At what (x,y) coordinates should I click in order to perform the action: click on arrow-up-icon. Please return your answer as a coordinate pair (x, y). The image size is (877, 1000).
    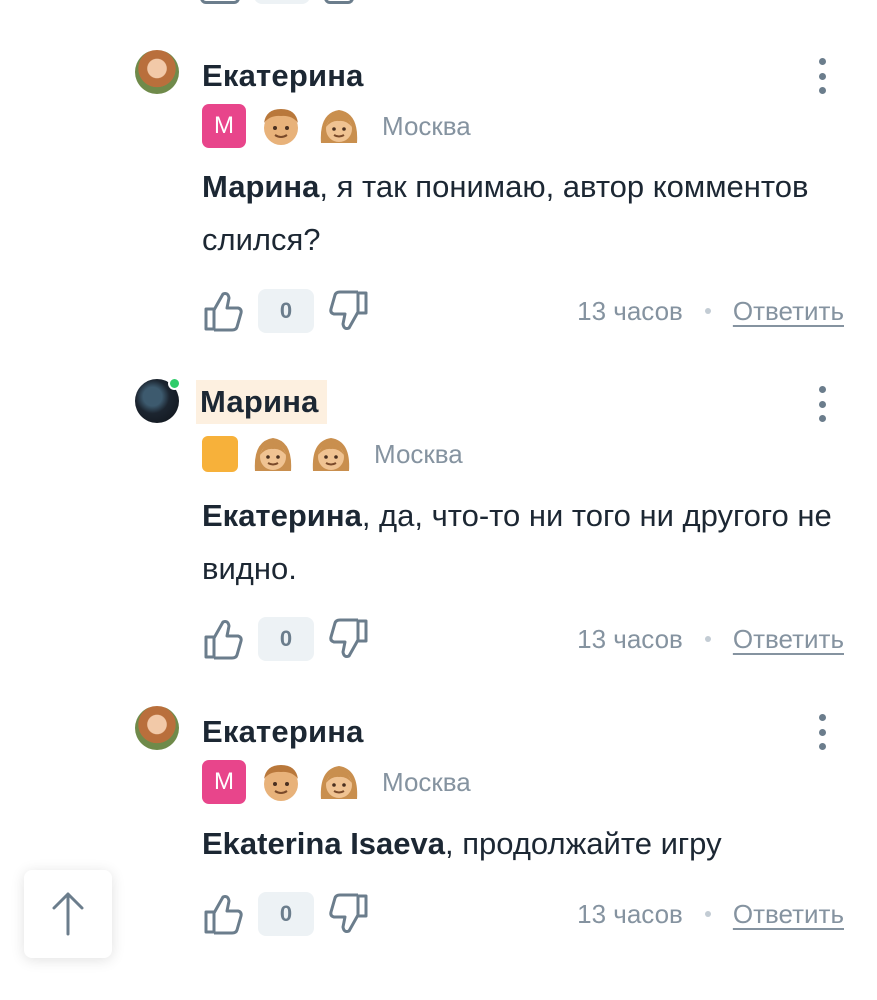
    Looking at the image, I should click on (68, 914).